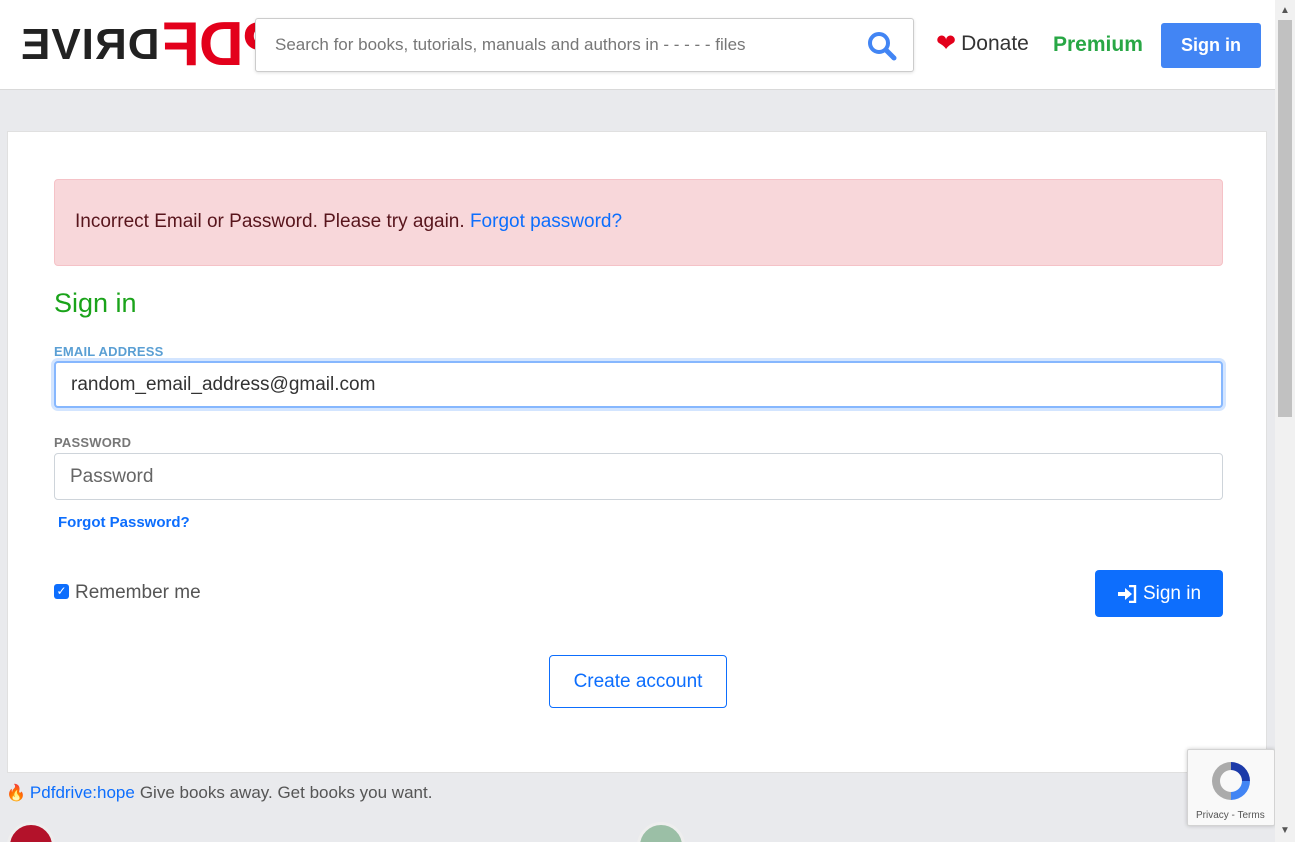 This screenshot has width=1295, height=842. I want to click on scroll-thumb, so click(1285, 218).